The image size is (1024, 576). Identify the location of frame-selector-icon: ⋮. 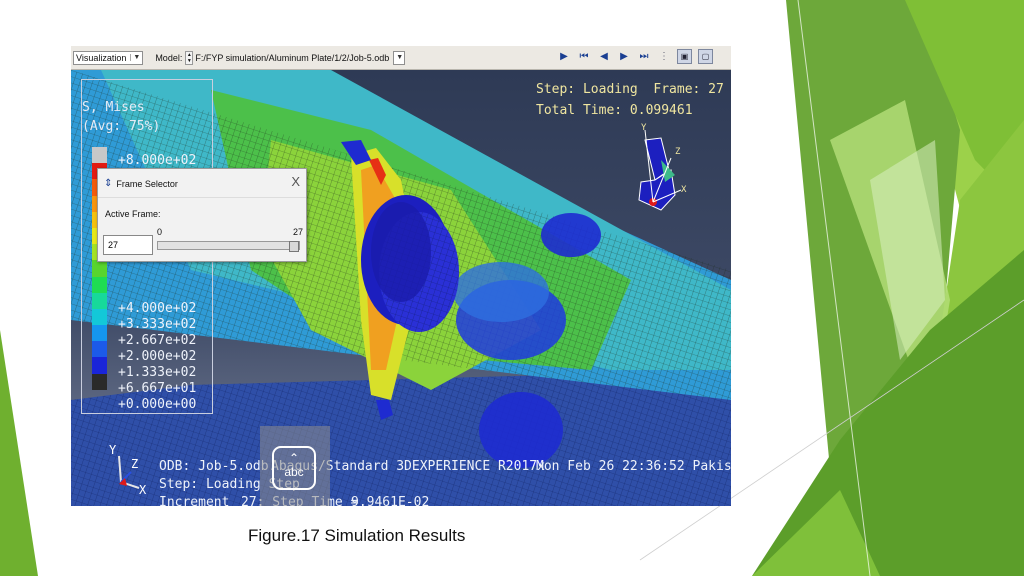
(664, 56).